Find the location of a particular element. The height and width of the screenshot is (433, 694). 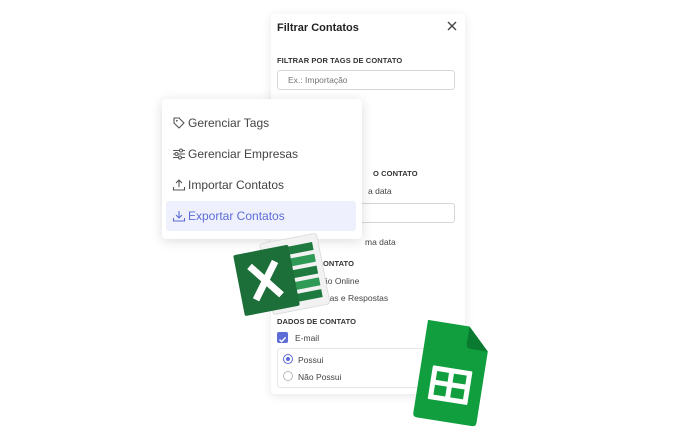

menu-item-label: Gerenciar Tags is located at coordinates (229, 123).